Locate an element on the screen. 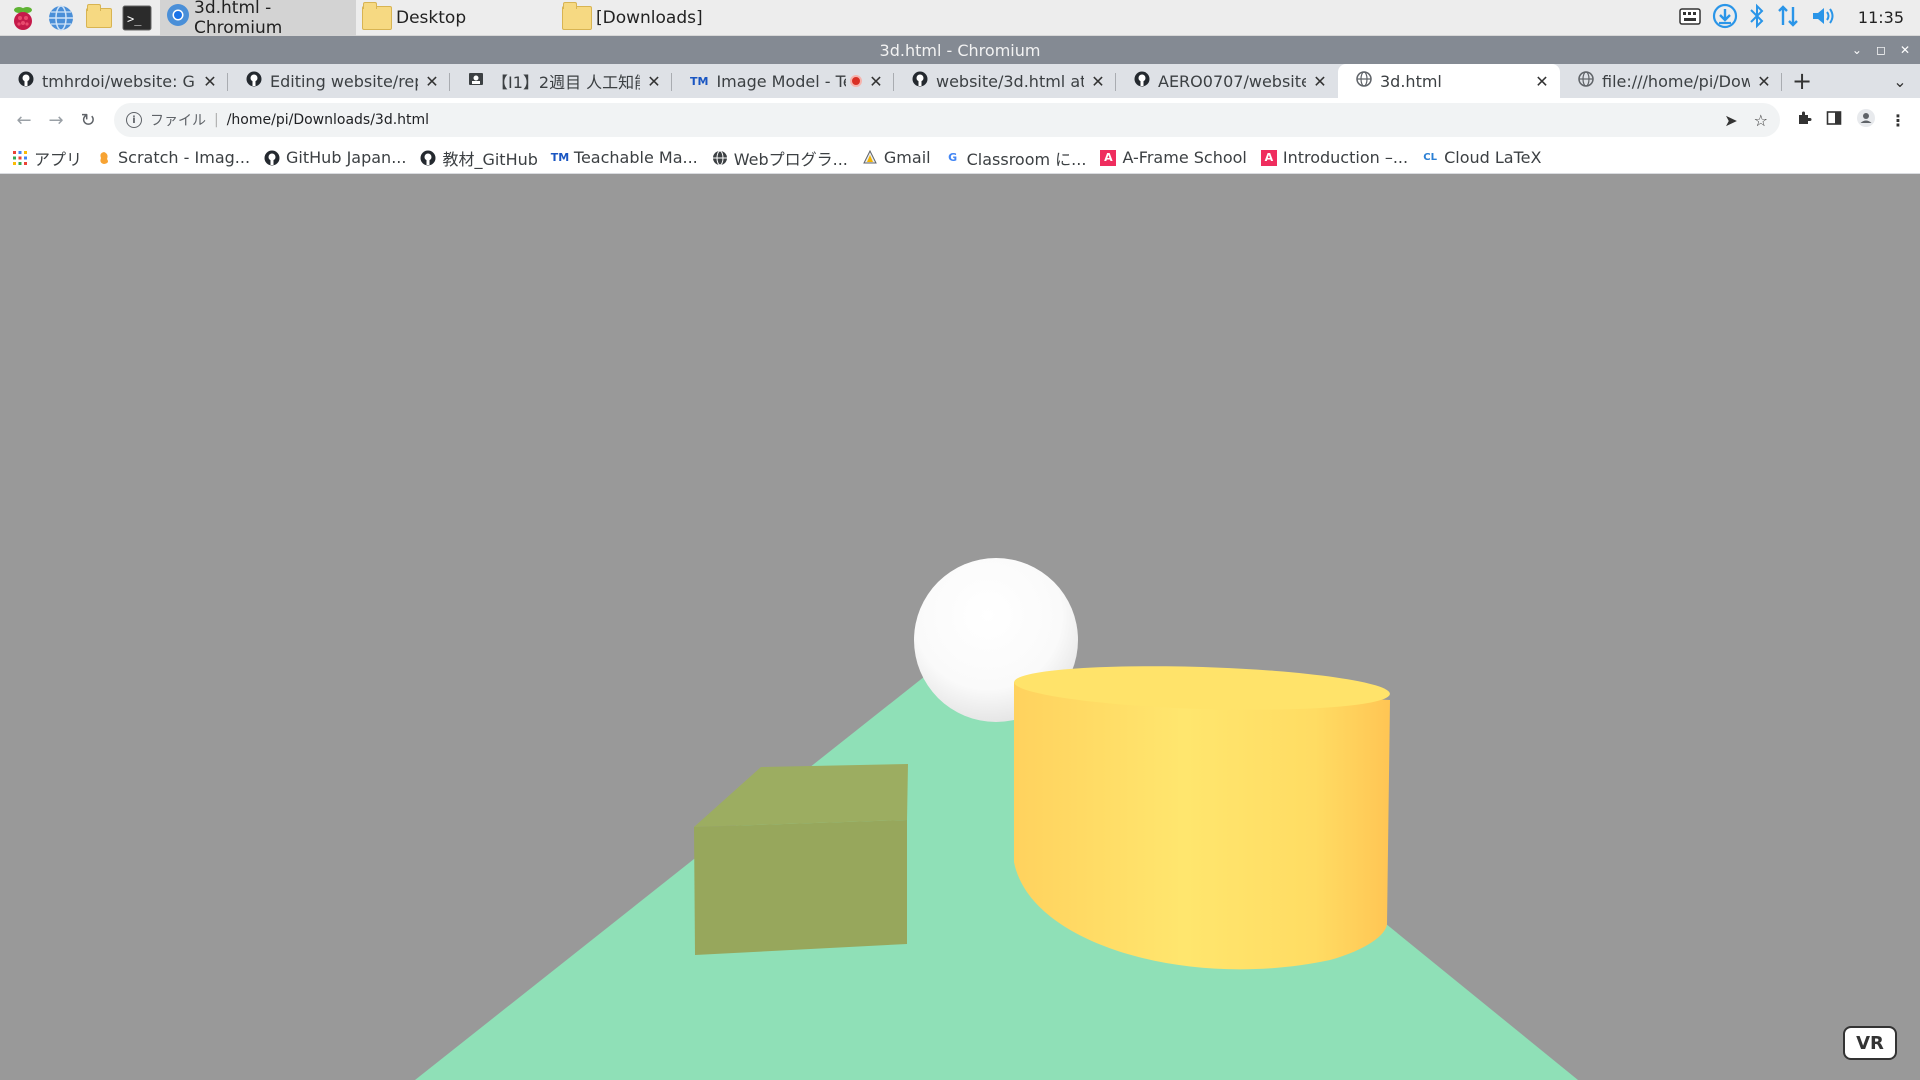 The height and width of the screenshot is (1080, 1920). taskbar-task-desktop: Desktop is located at coordinates (456, 18).